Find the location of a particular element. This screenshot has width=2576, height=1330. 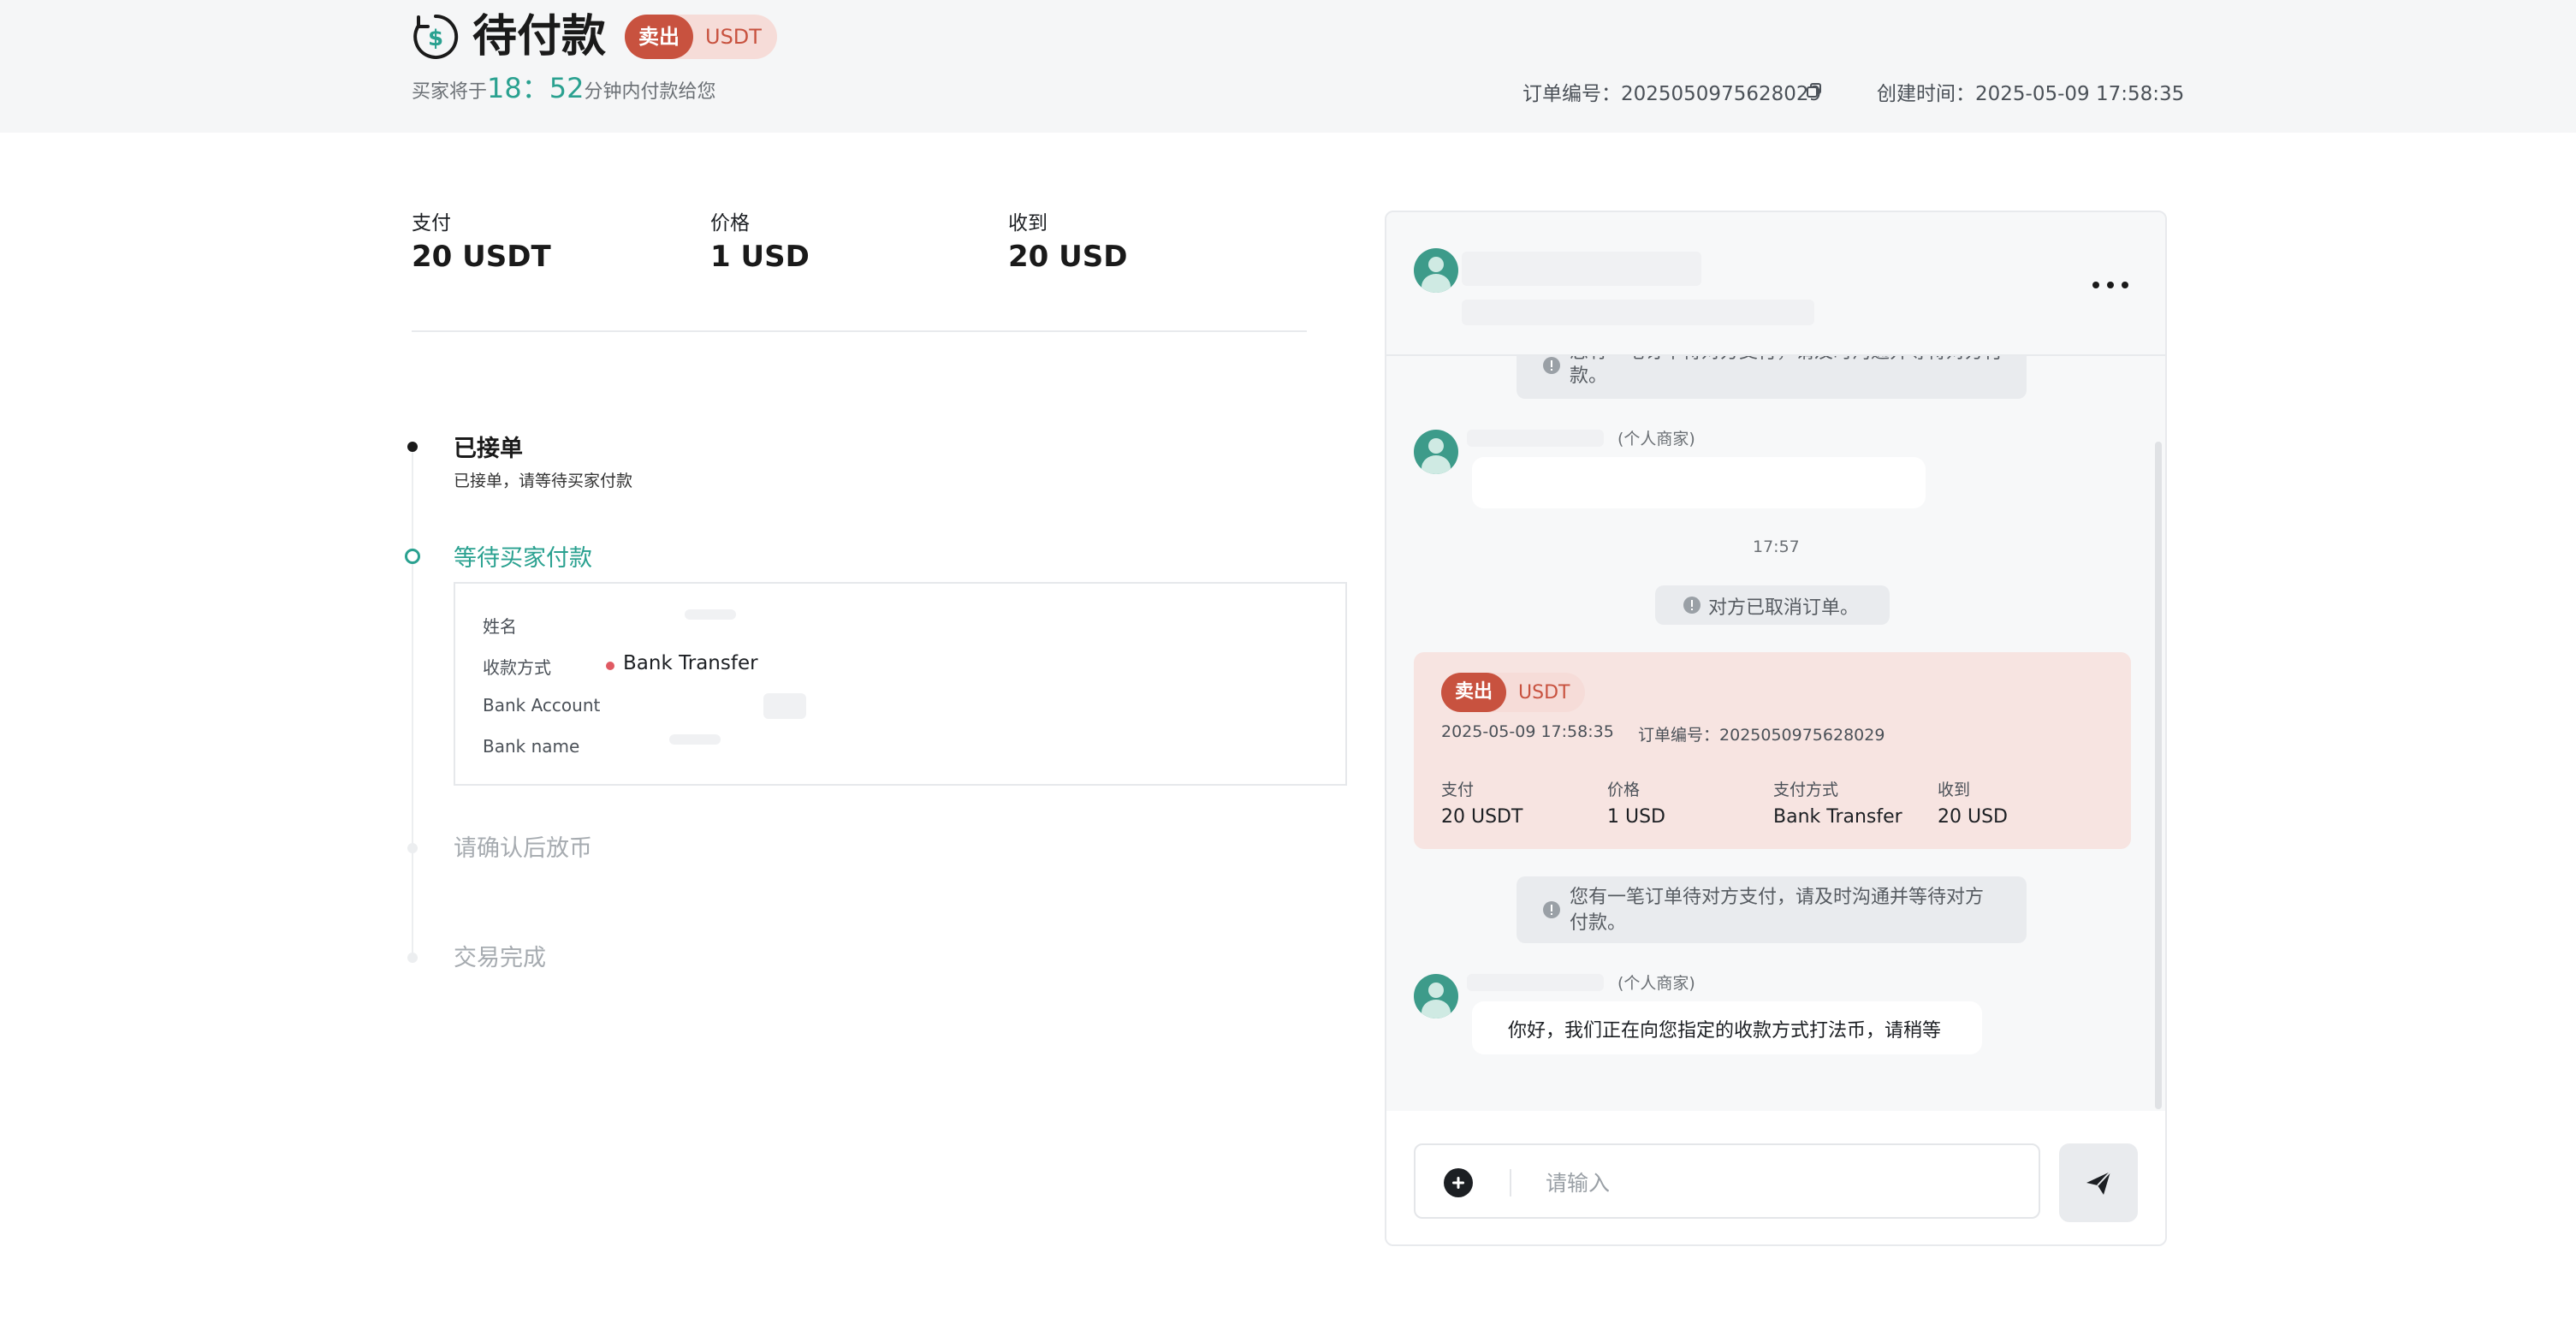

summary-divider is located at coordinates (859, 331).